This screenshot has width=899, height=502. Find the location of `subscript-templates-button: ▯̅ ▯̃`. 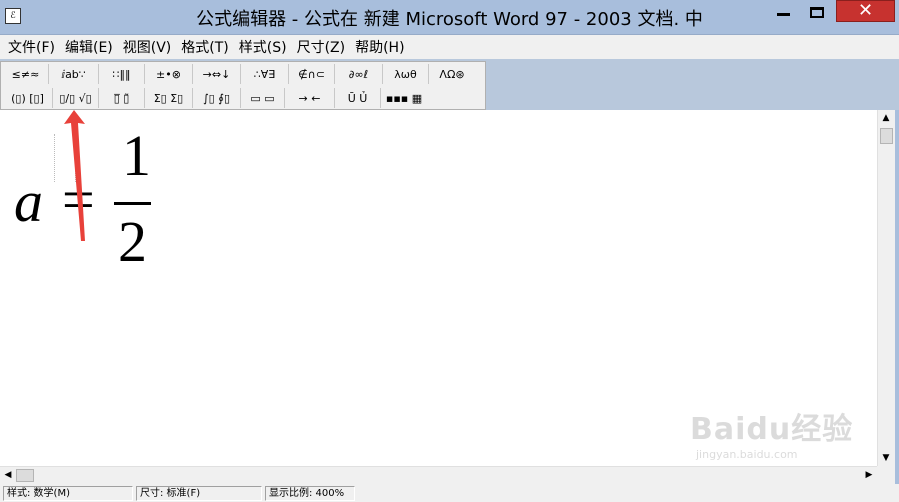

subscript-templates-button: ▯̅ ▯̃ is located at coordinates (122, 98).